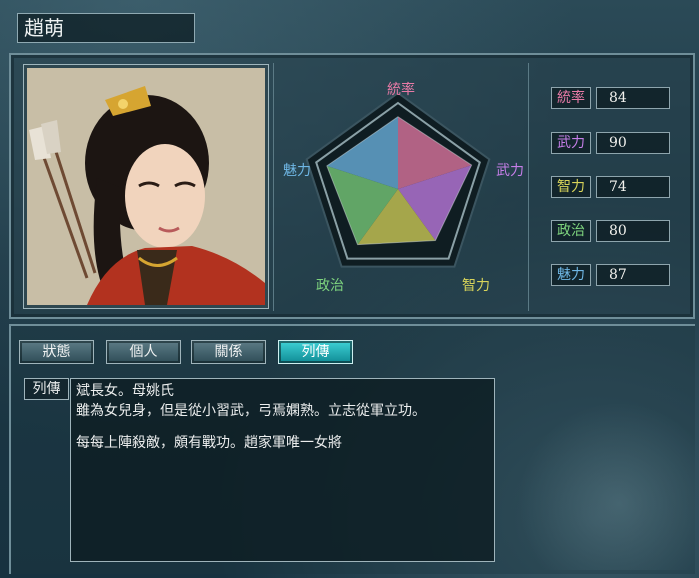  I want to click on stat-row-武力: 武力 90, so click(611, 143).